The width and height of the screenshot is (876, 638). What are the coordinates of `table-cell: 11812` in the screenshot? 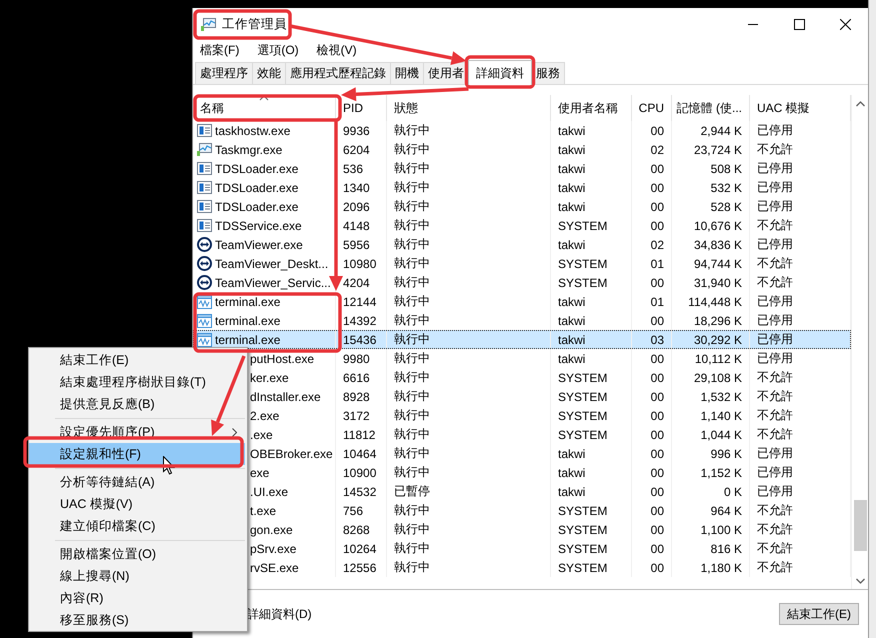 It's located at (359, 435).